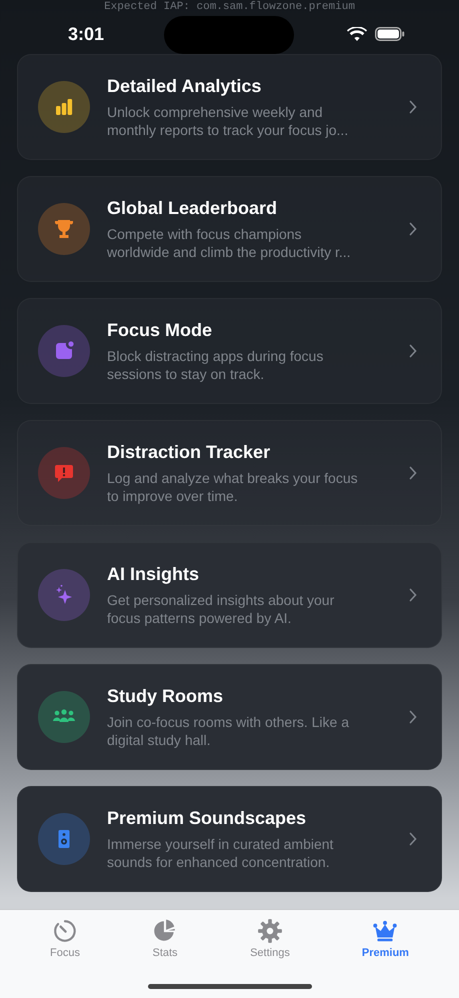 The height and width of the screenshot is (998, 459). Describe the element at coordinates (189, 452) in the screenshot. I see `feature-title: Distraction Tracker` at that location.